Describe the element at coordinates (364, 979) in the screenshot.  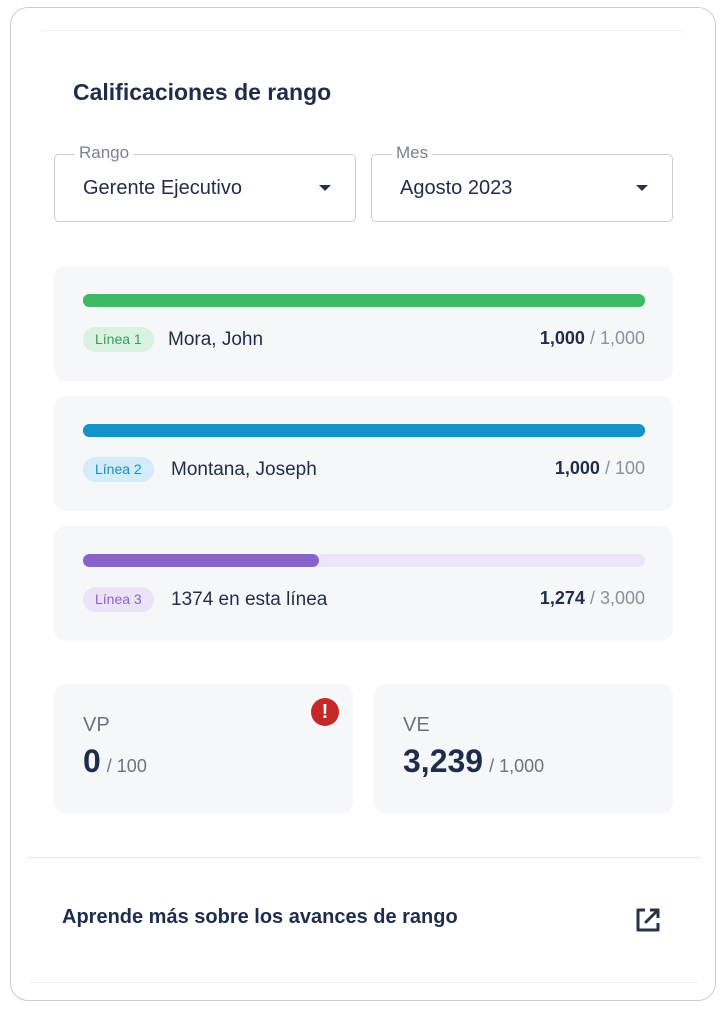
I see `card-bottom-edge` at that location.